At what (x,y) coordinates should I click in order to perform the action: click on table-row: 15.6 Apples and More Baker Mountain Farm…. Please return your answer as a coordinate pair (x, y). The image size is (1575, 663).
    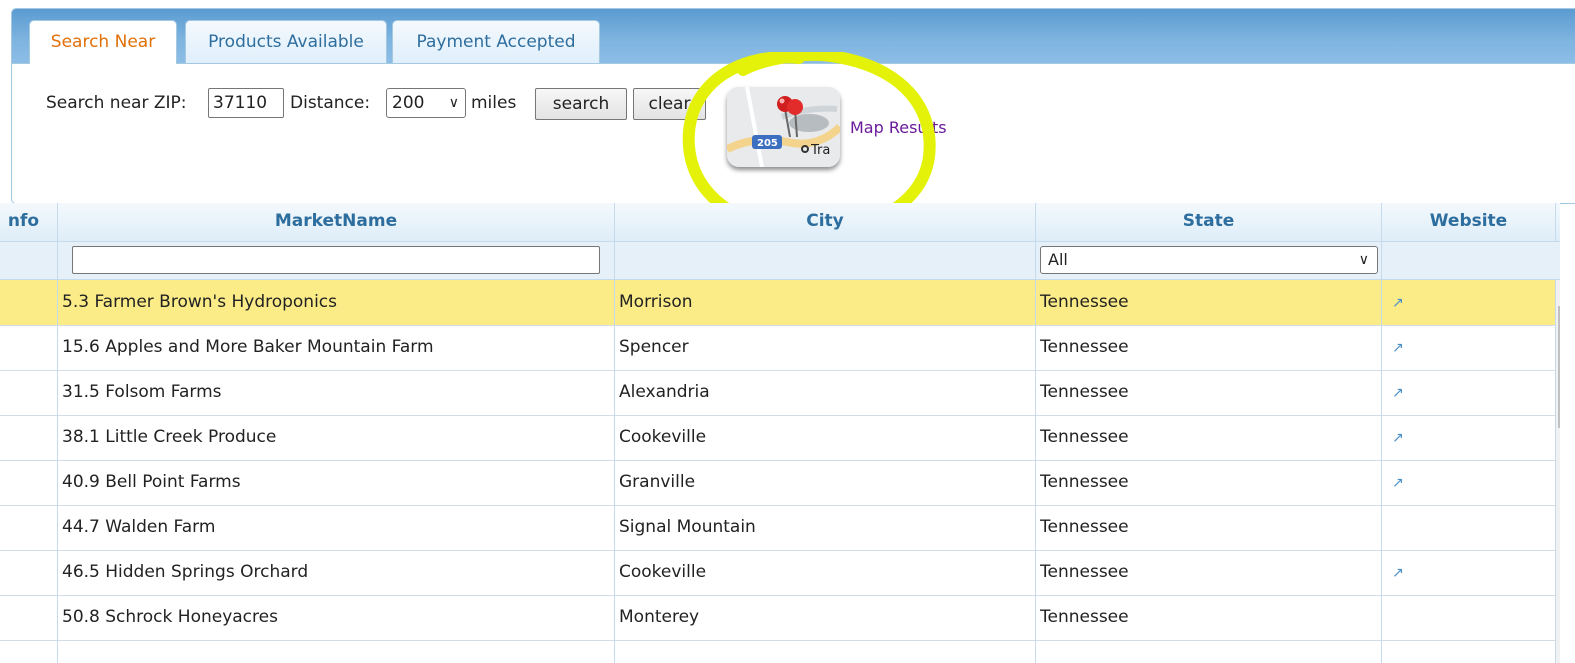
    Looking at the image, I should click on (778, 348).